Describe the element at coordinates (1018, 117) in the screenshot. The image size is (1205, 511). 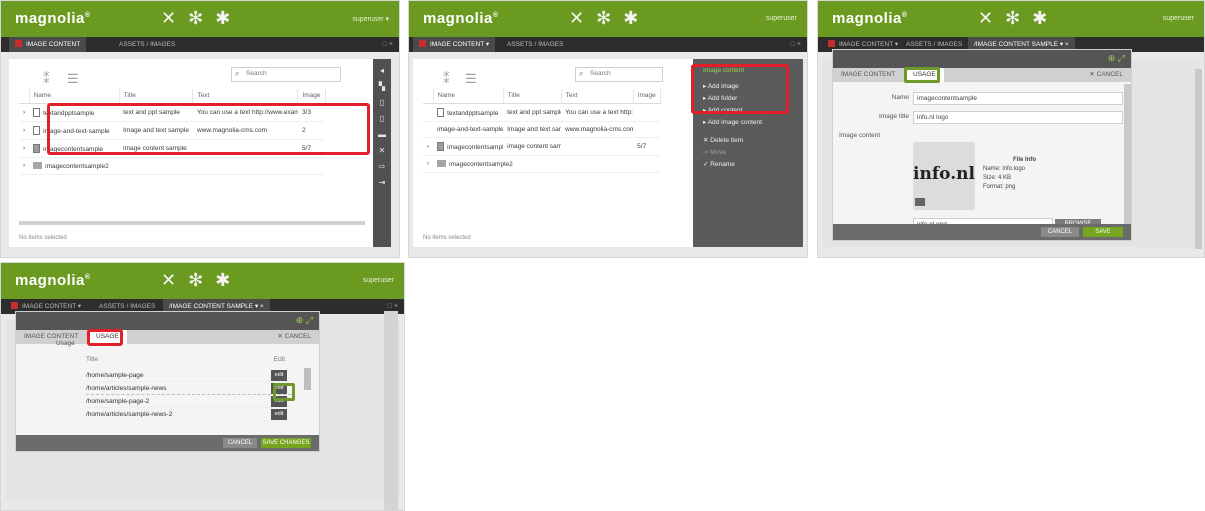
I see `title-field: info.nl logo` at that location.